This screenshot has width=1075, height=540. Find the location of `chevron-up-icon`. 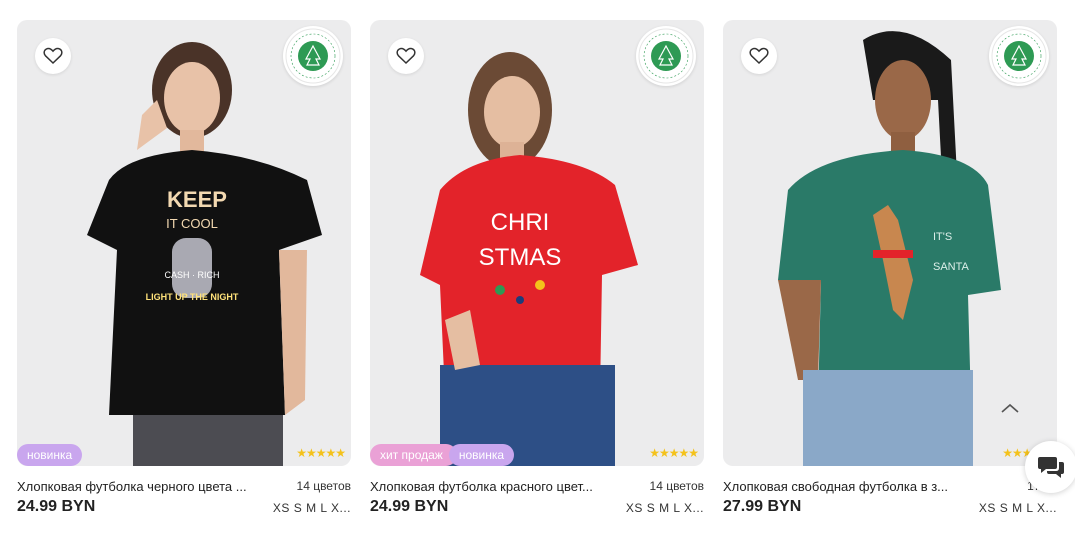

chevron-up-icon is located at coordinates (1010, 408).